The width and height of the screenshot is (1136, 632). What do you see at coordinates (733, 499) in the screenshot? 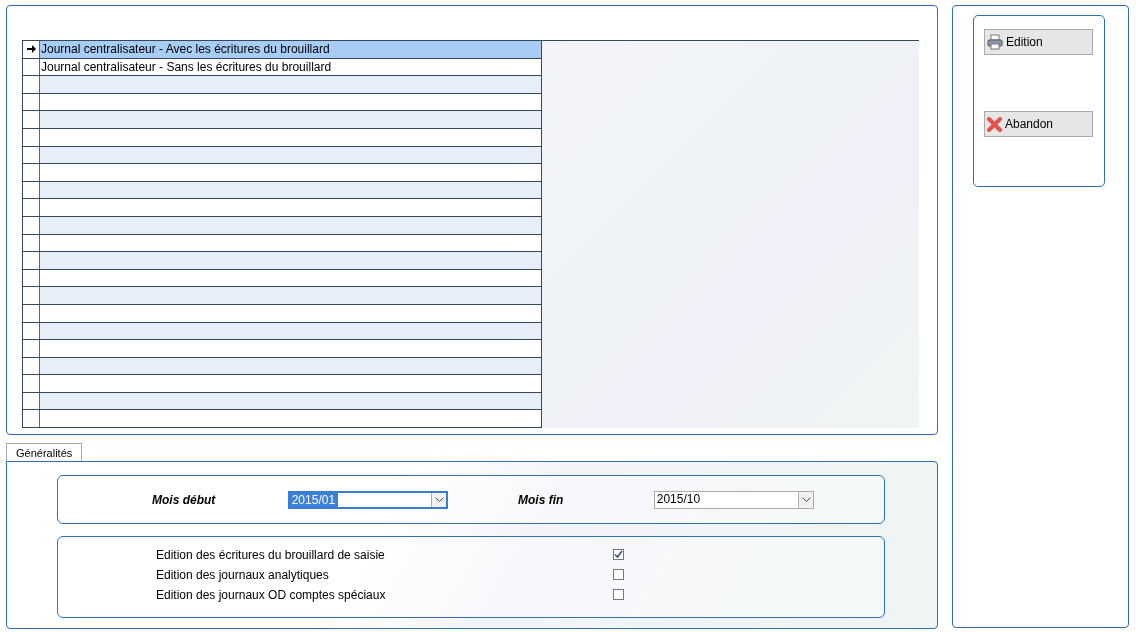
I see `month-dropdown: 2015/10` at bounding box center [733, 499].